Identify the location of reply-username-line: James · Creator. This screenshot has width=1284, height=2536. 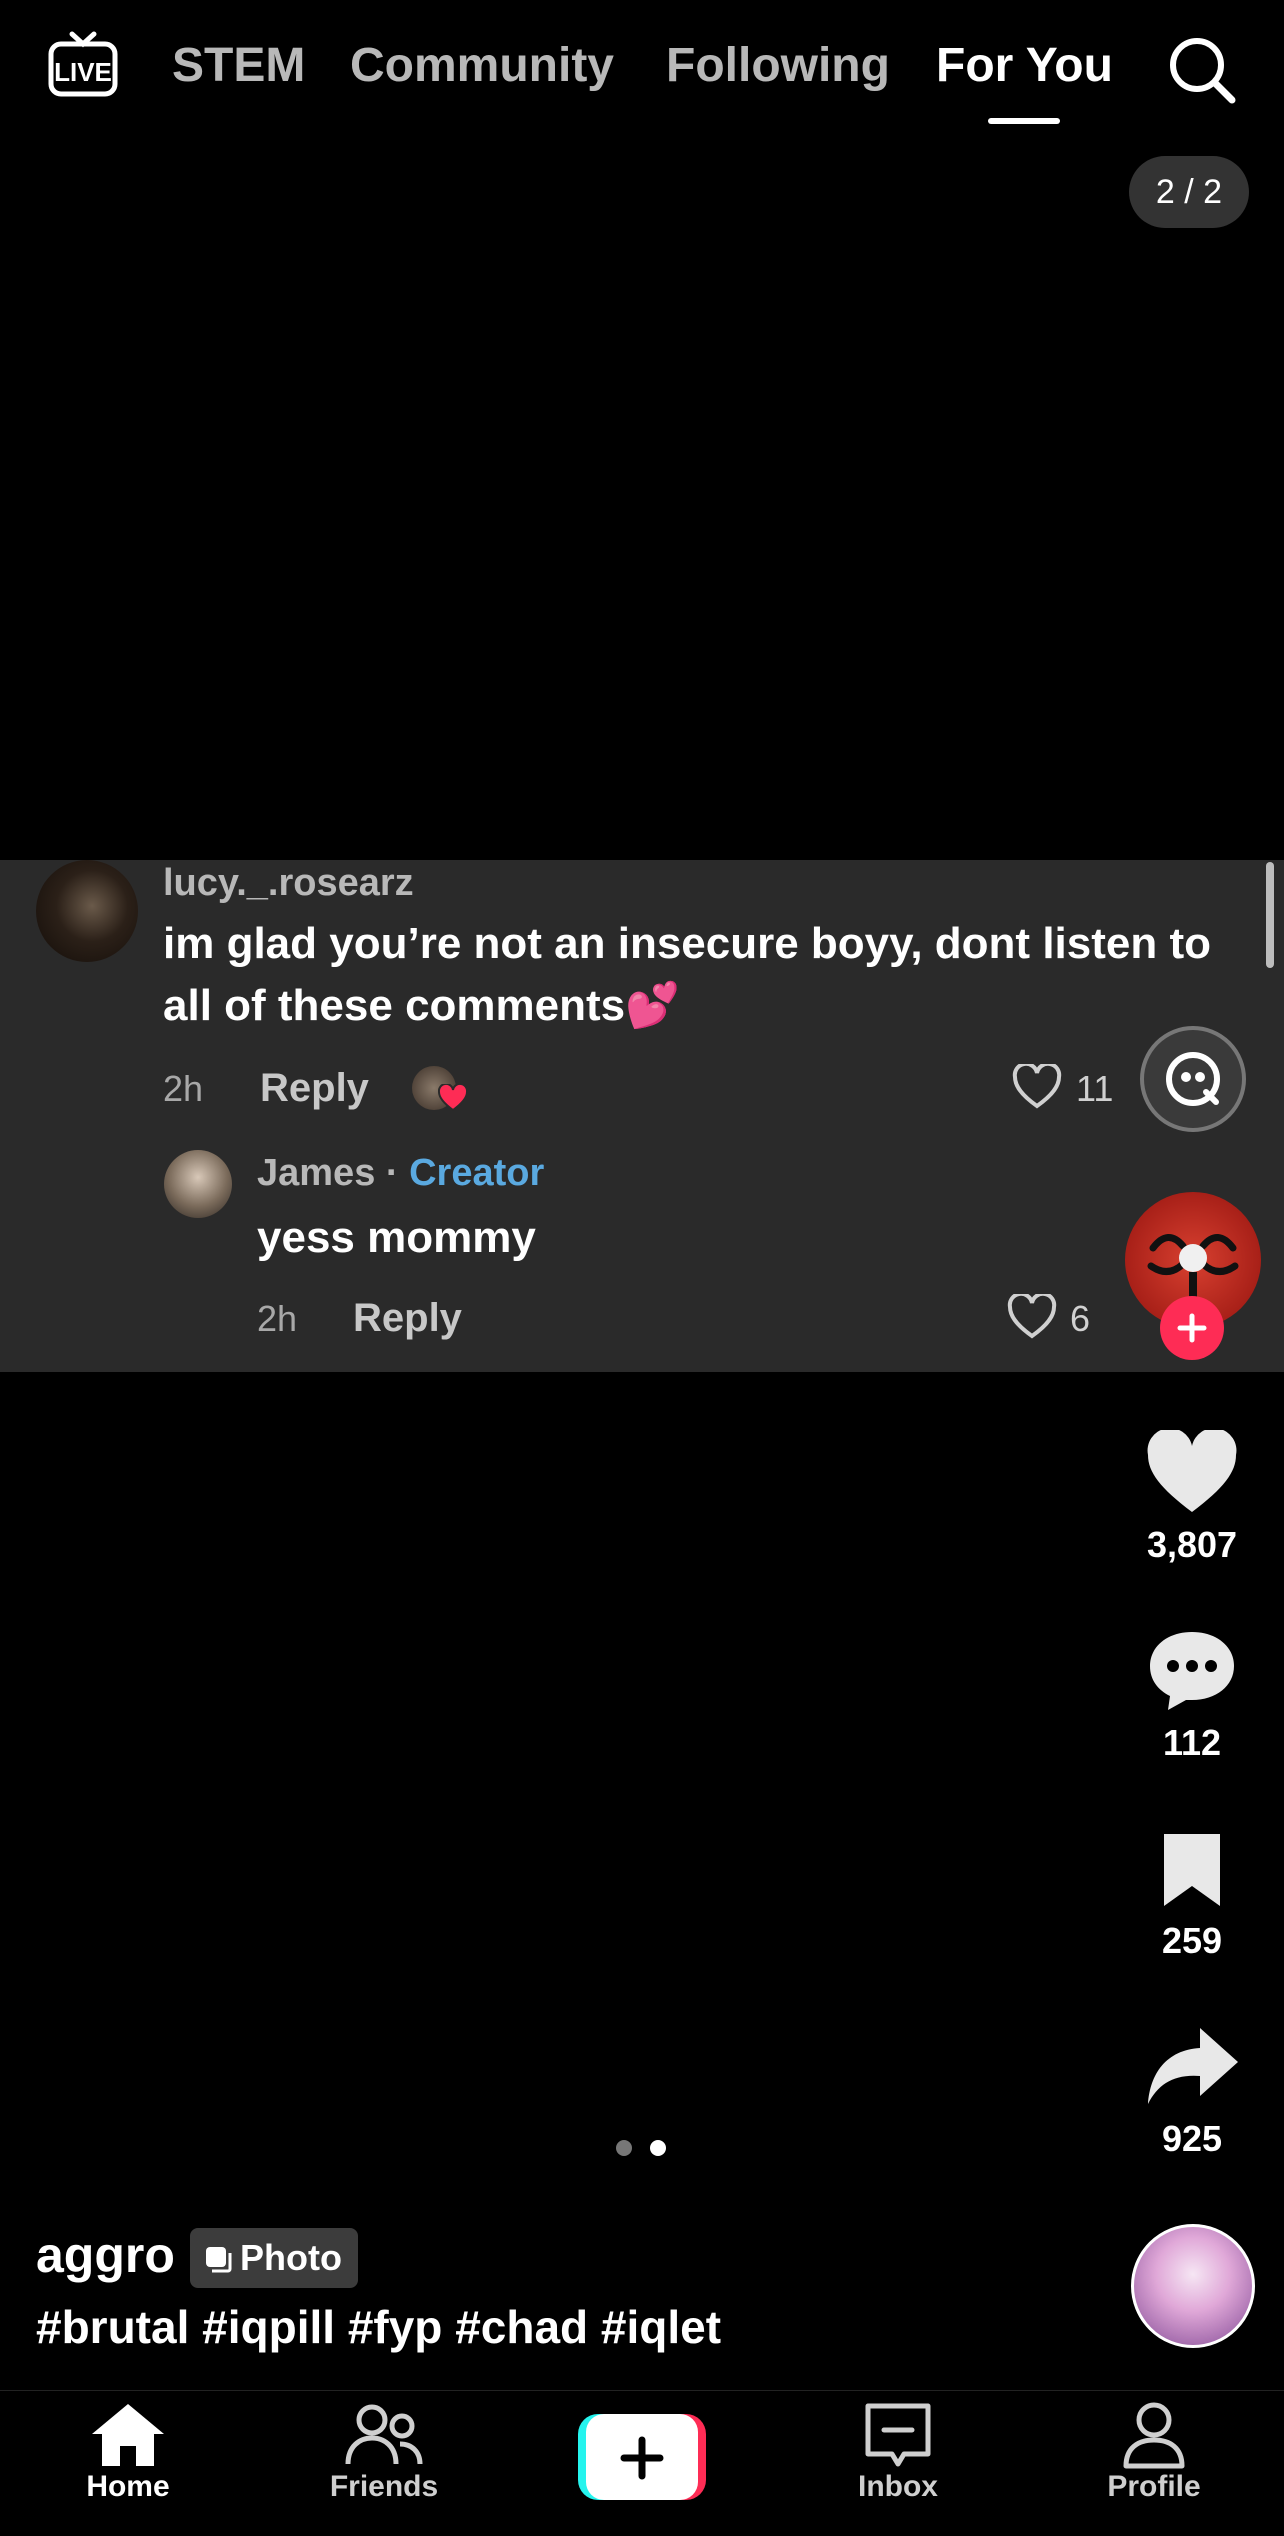
(400, 1173).